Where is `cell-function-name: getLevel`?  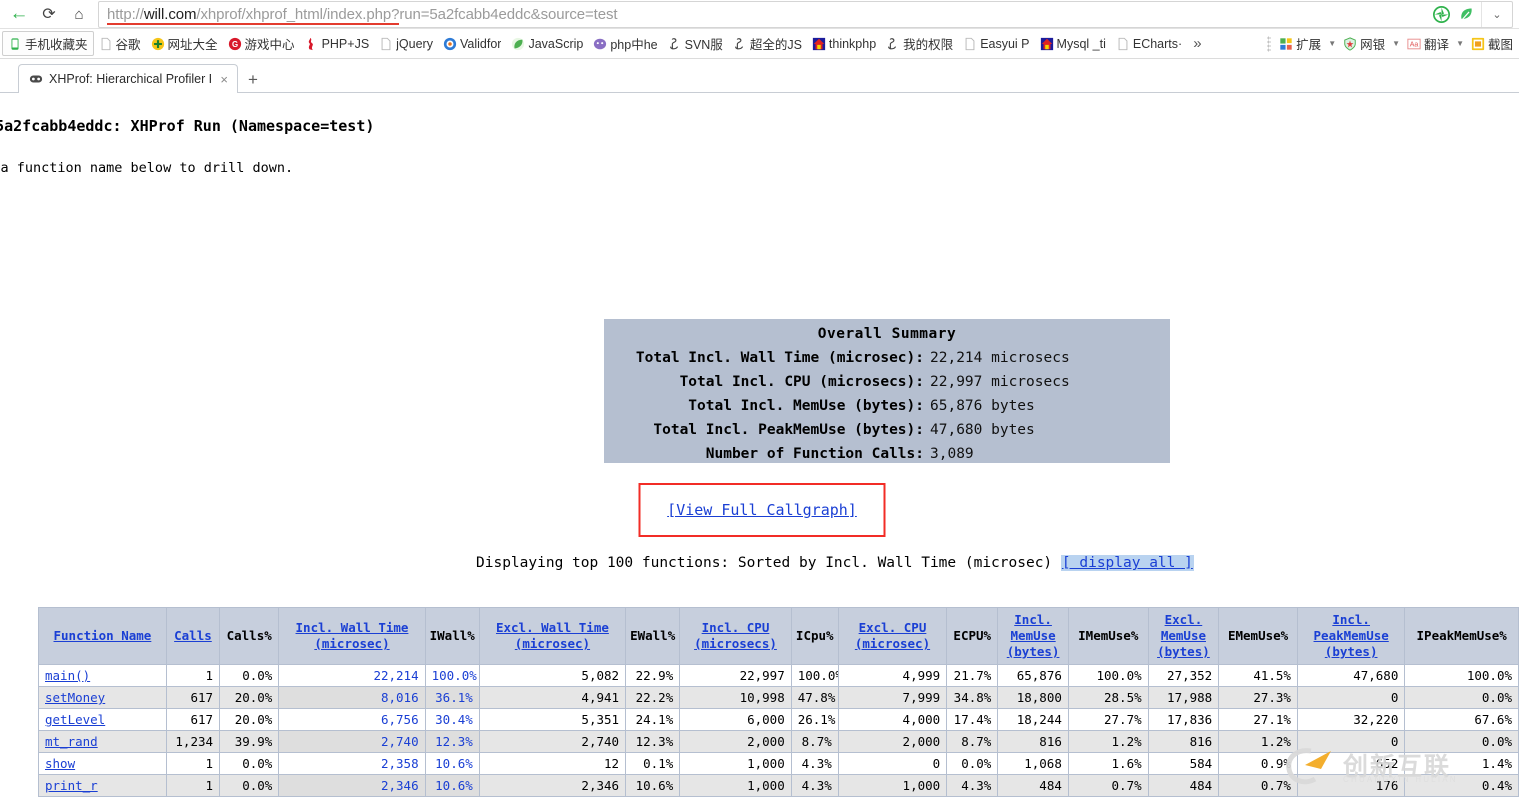
cell-function-name: getLevel is located at coordinates (102, 719).